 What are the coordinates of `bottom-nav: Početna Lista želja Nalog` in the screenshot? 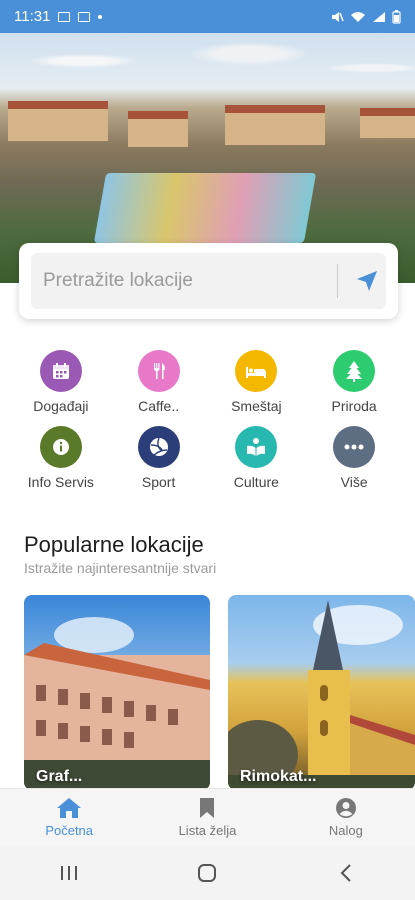 It's located at (207, 817).